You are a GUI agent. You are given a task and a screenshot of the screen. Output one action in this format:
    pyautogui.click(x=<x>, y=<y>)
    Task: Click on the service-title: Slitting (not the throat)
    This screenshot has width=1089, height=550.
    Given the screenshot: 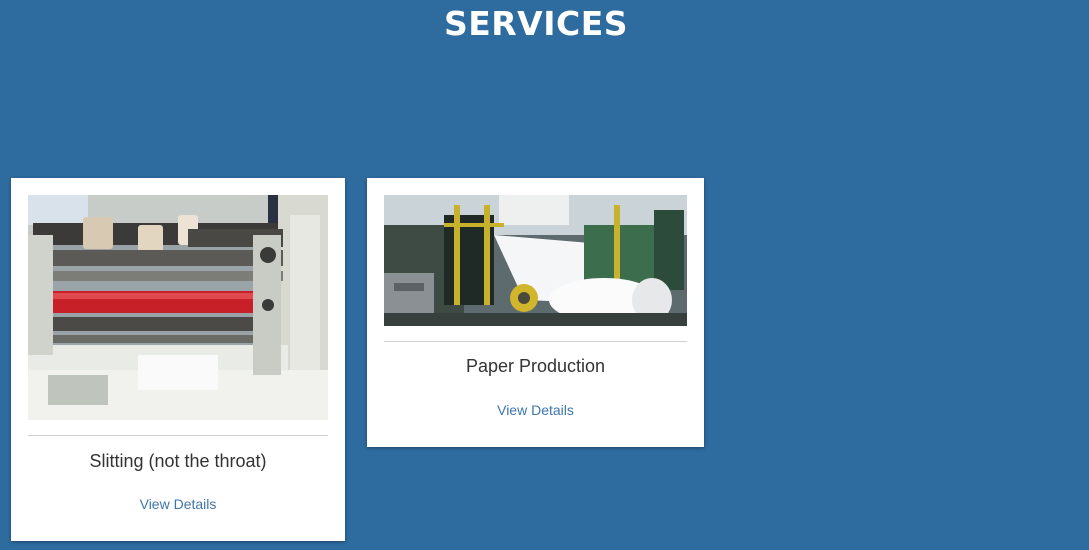 What is the action you would take?
    pyautogui.click(x=178, y=461)
    